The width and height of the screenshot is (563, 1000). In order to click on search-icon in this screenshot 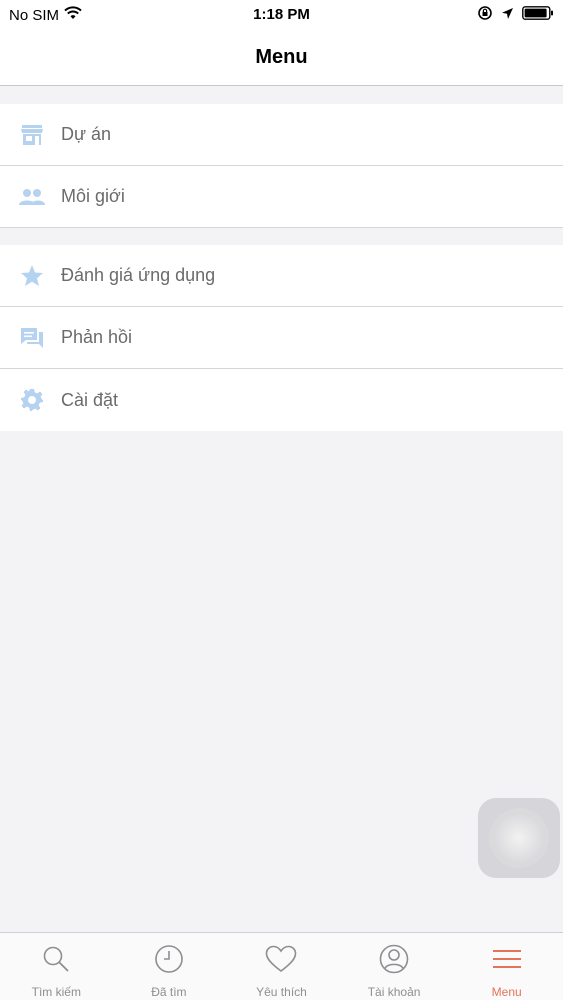, I will do `click(56, 959)`.